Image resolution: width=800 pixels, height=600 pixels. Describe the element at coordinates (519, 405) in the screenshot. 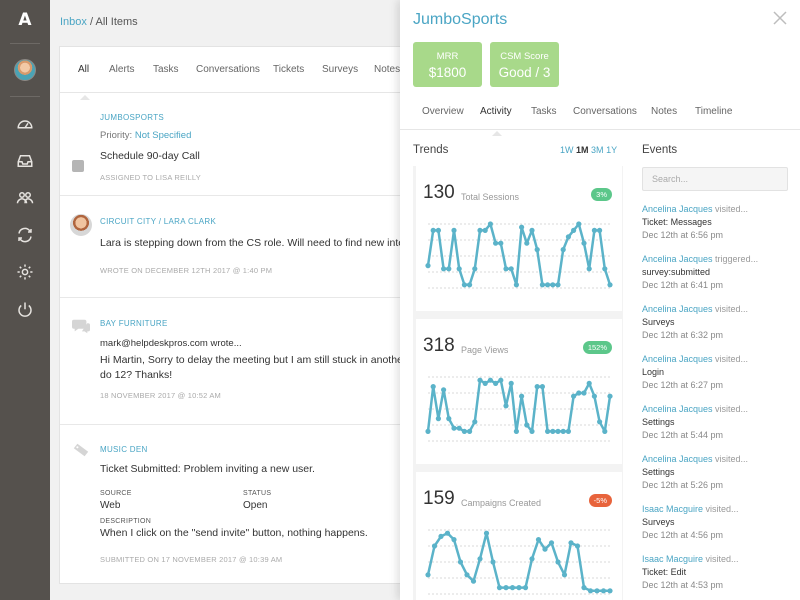

I see `series-line` at that location.